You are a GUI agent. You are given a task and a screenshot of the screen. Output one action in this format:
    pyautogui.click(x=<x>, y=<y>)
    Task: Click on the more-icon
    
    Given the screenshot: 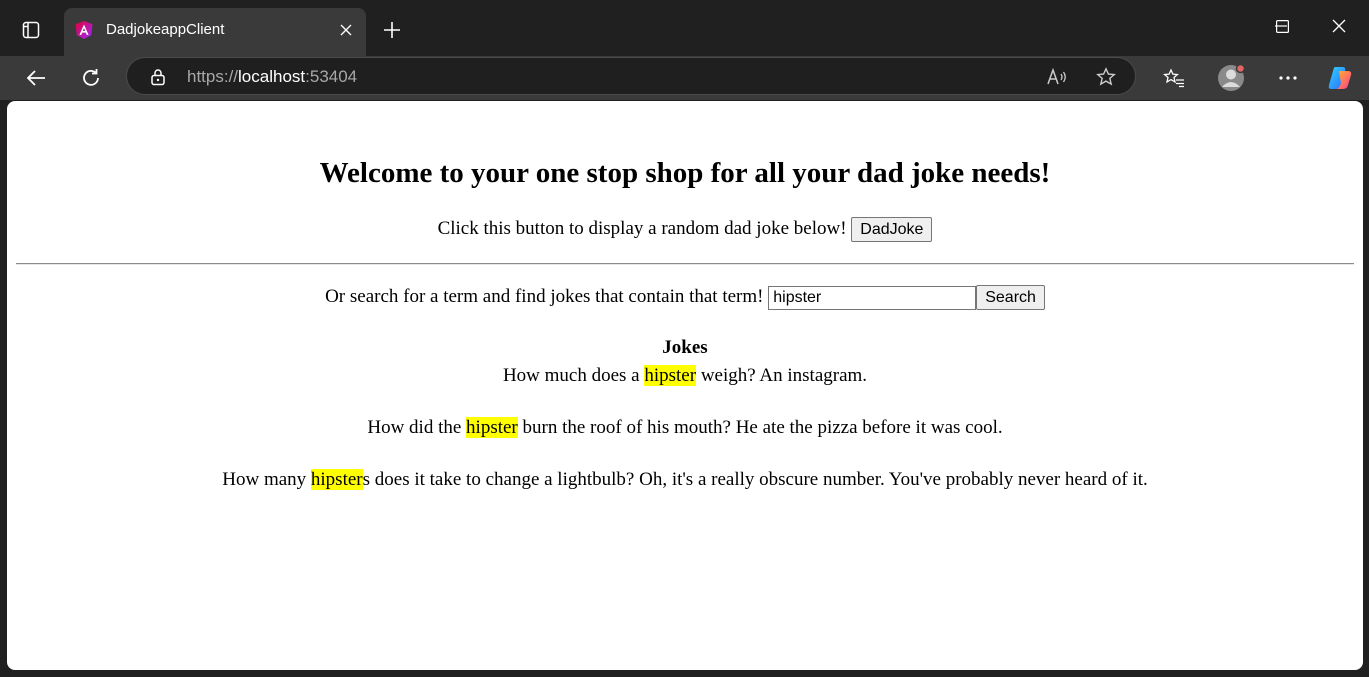 What is the action you would take?
    pyautogui.click(x=1288, y=78)
    